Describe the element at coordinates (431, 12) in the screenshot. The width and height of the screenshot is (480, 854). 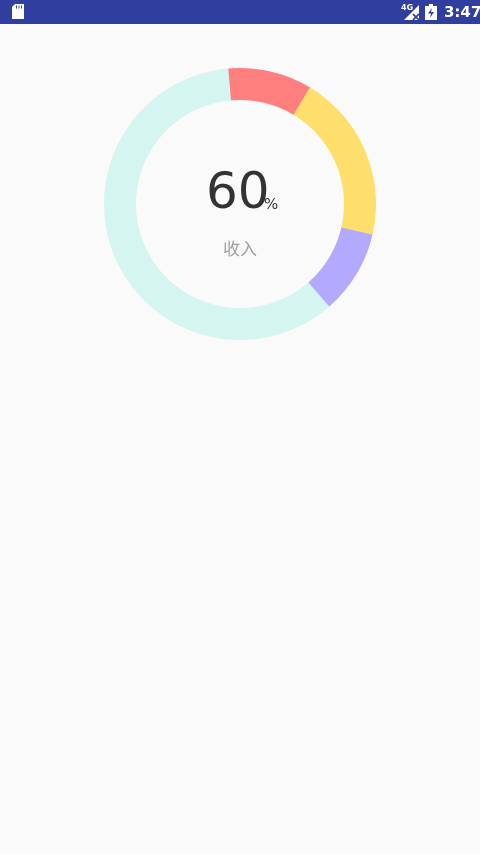
I see `battery-charging-icon` at that location.